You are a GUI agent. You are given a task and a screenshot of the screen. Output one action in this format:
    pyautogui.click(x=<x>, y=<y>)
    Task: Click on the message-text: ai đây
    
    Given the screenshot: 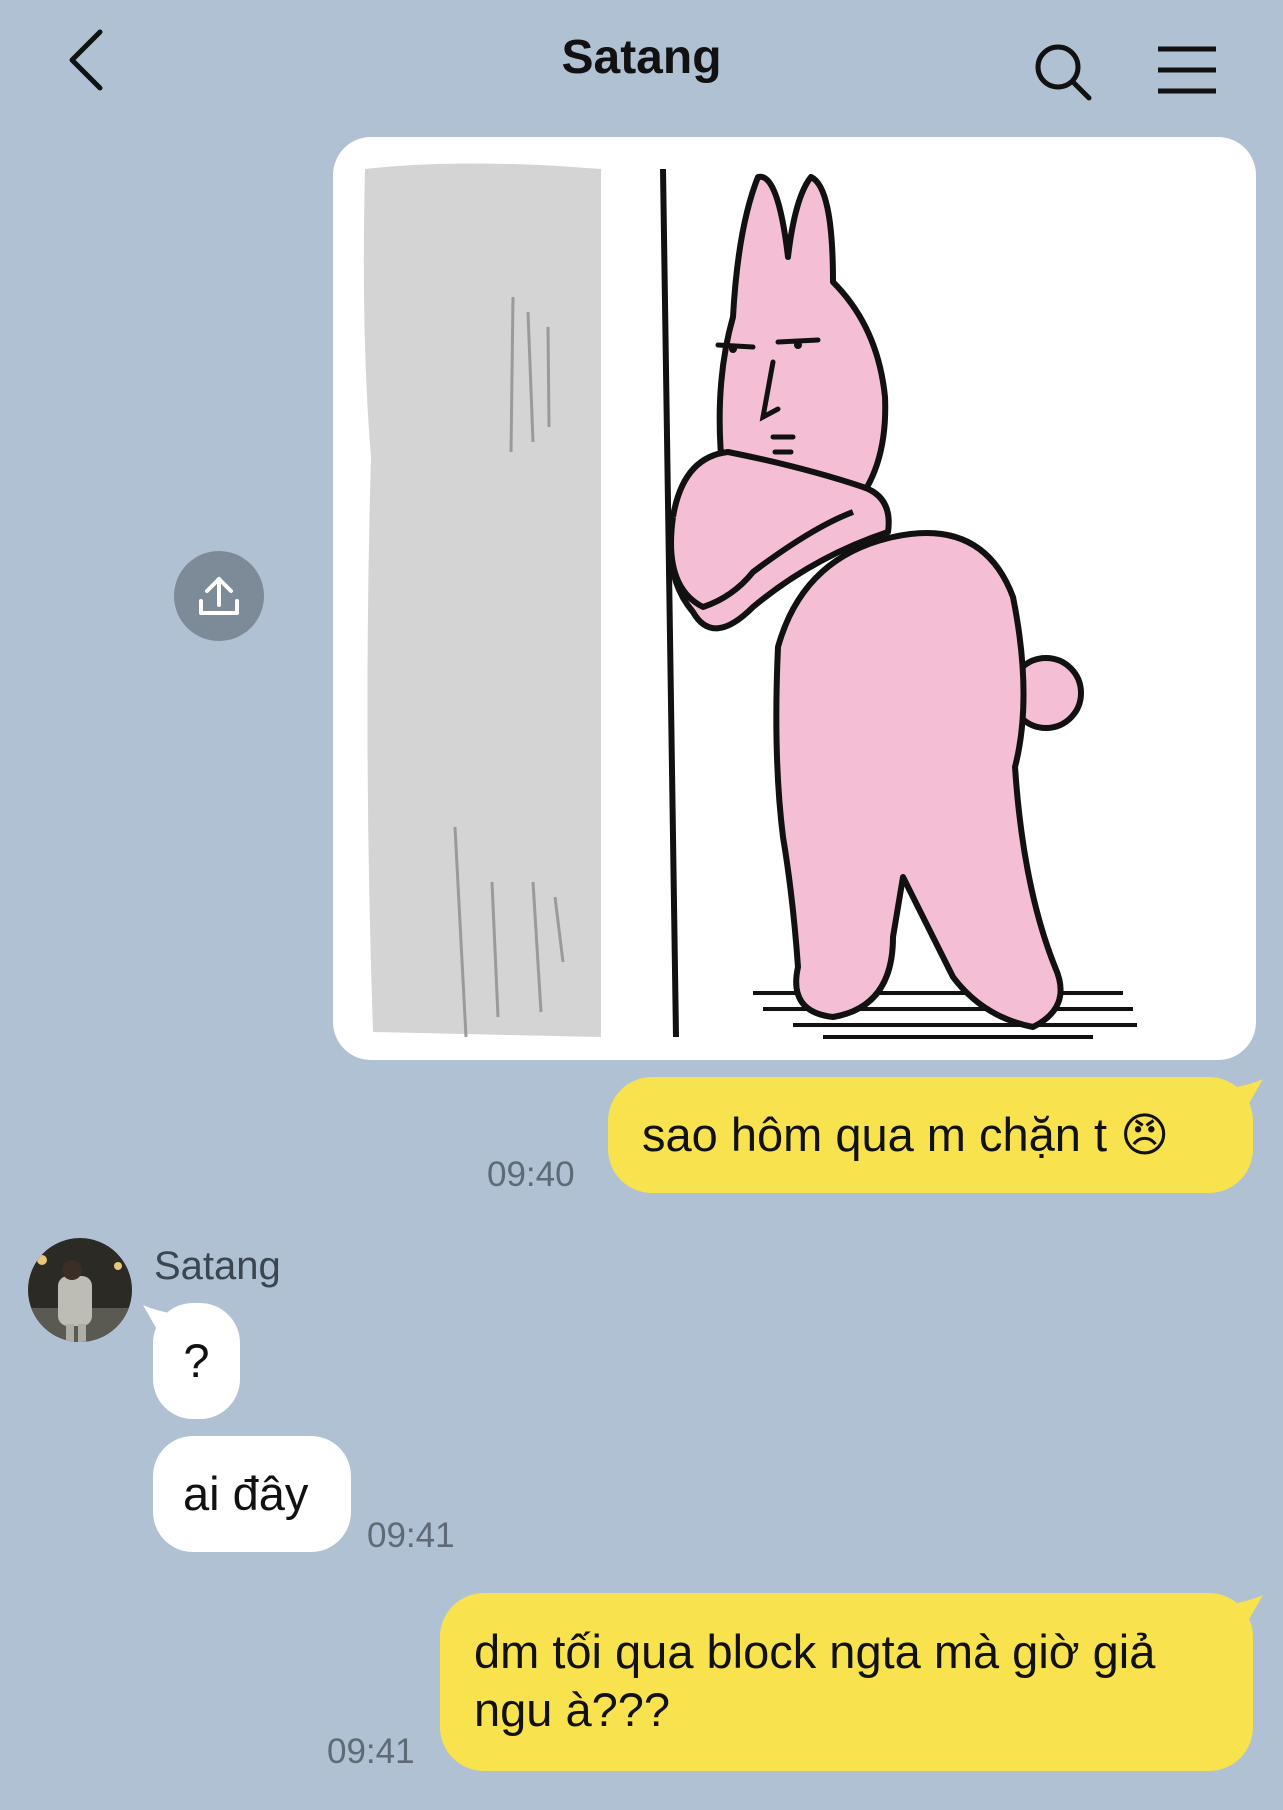 What is the action you would take?
    pyautogui.click(x=246, y=1493)
    